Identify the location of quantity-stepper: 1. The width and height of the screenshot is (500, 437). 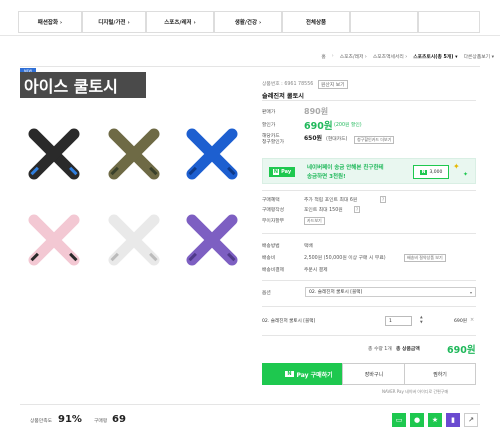
(398, 321).